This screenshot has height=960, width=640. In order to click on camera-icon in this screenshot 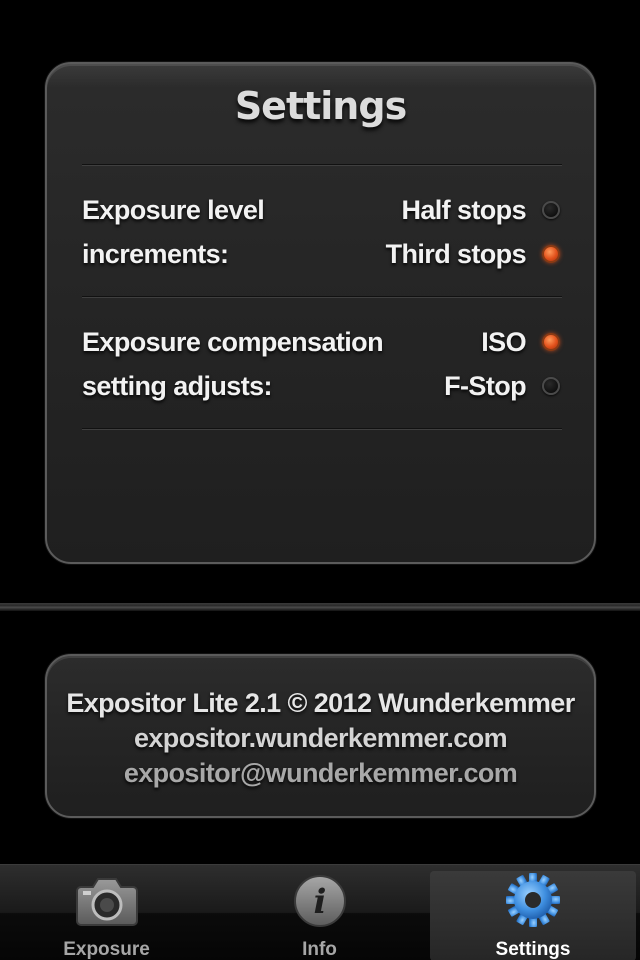, I will do `click(107, 901)`.